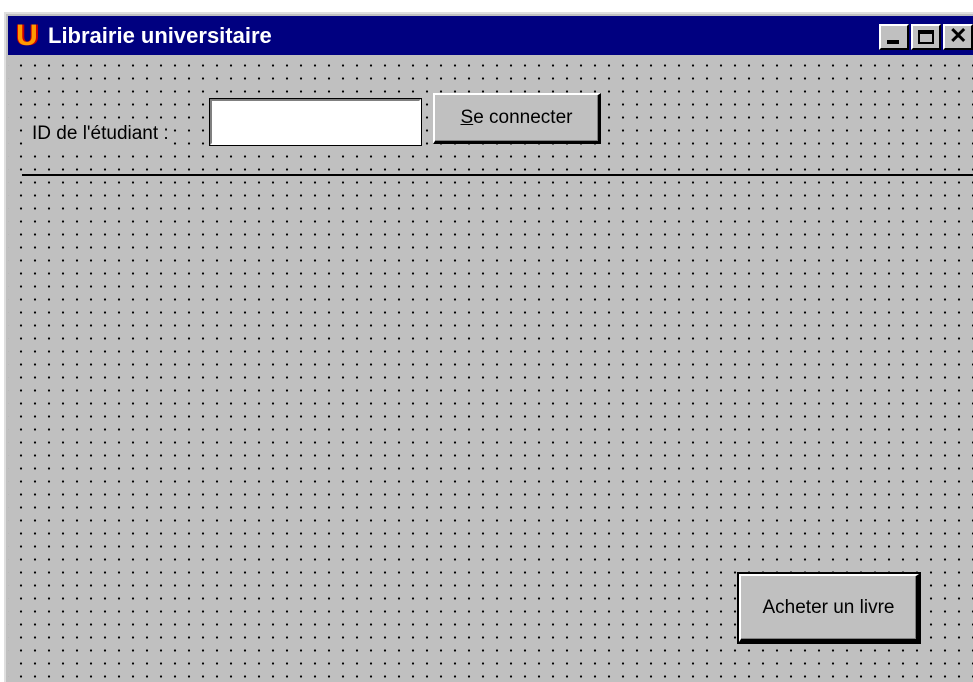  What do you see at coordinates (100, 134) in the screenshot?
I see `student-id-label: ID de l'étudiant :` at bounding box center [100, 134].